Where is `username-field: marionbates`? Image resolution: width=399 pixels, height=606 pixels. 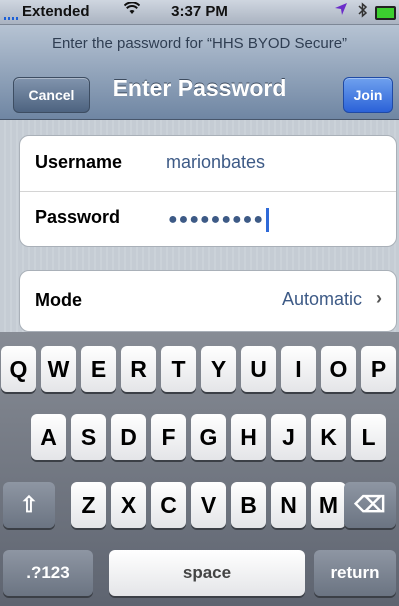 username-field: marionbates is located at coordinates (215, 162).